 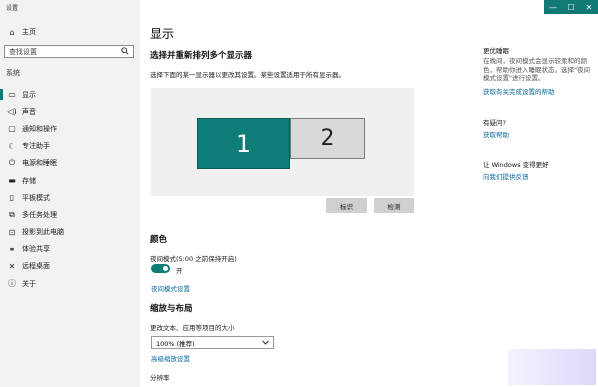 What do you see at coordinates (70, 32) in the screenshot?
I see `sidebar-item-home: ⌂ 主页` at bounding box center [70, 32].